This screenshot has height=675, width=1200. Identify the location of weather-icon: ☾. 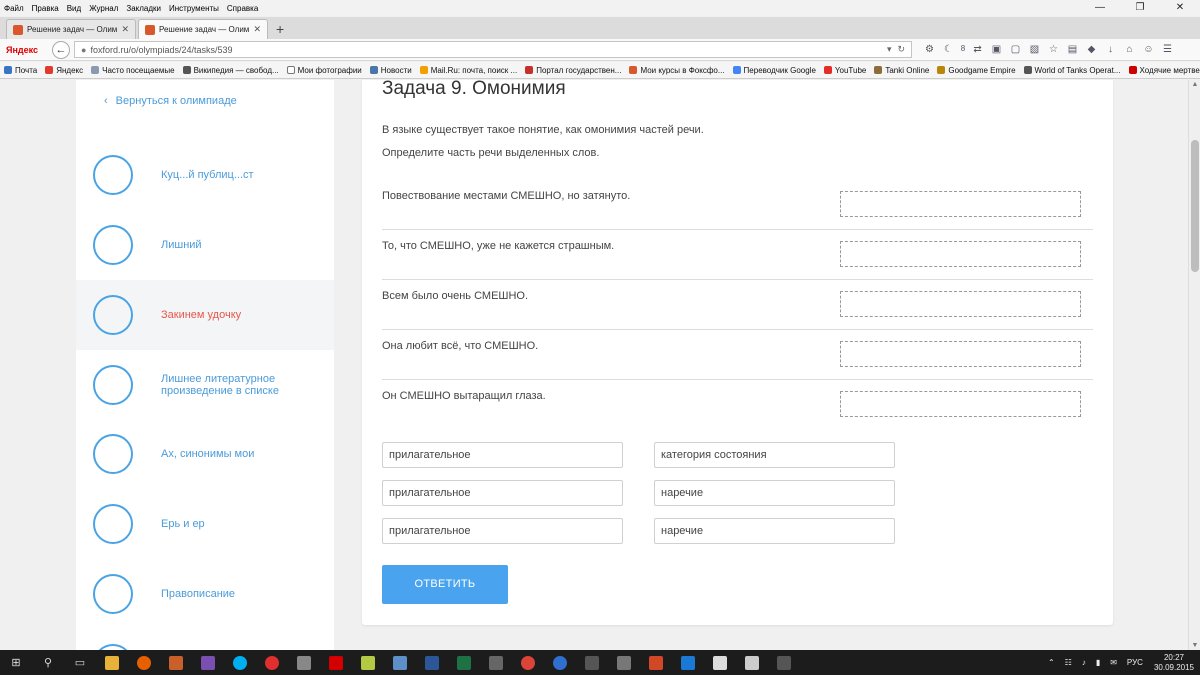
(948, 49).